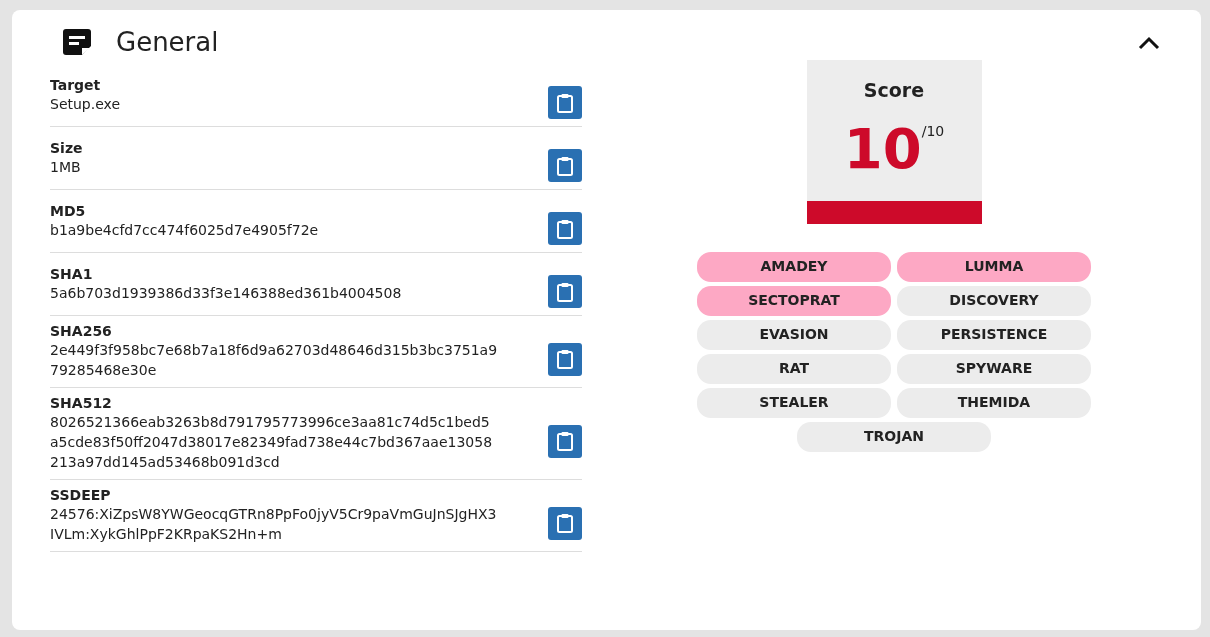 The height and width of the screenshot is (637, 1210). What do you see at coordinates (185, 230) in the screenshot?
I see `field-value: b1a9be4cfd7cc474f6025d7e4905f72e` at bounding box center [185, 230].